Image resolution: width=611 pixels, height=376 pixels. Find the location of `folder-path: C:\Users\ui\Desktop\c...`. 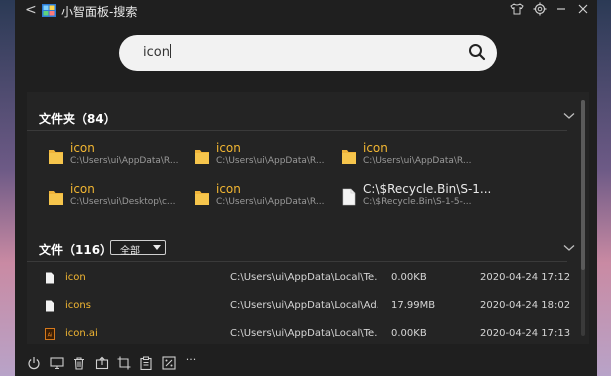

folder-path: C:\Users\ui\Desktop\c... is located at coordinates (123, 202).